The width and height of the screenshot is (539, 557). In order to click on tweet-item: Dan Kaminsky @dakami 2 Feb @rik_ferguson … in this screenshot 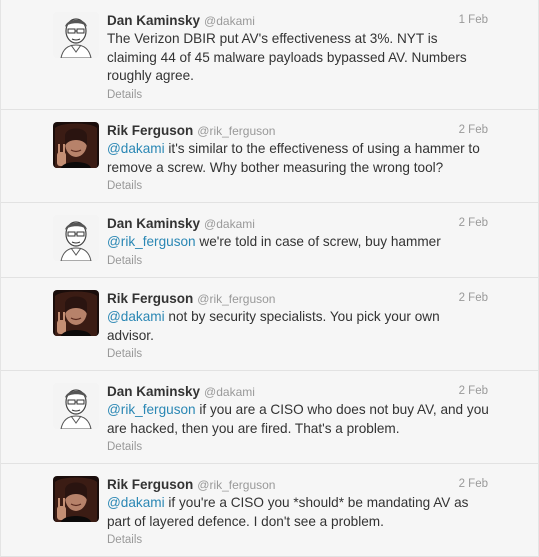, I will do `click(269, 240)`.